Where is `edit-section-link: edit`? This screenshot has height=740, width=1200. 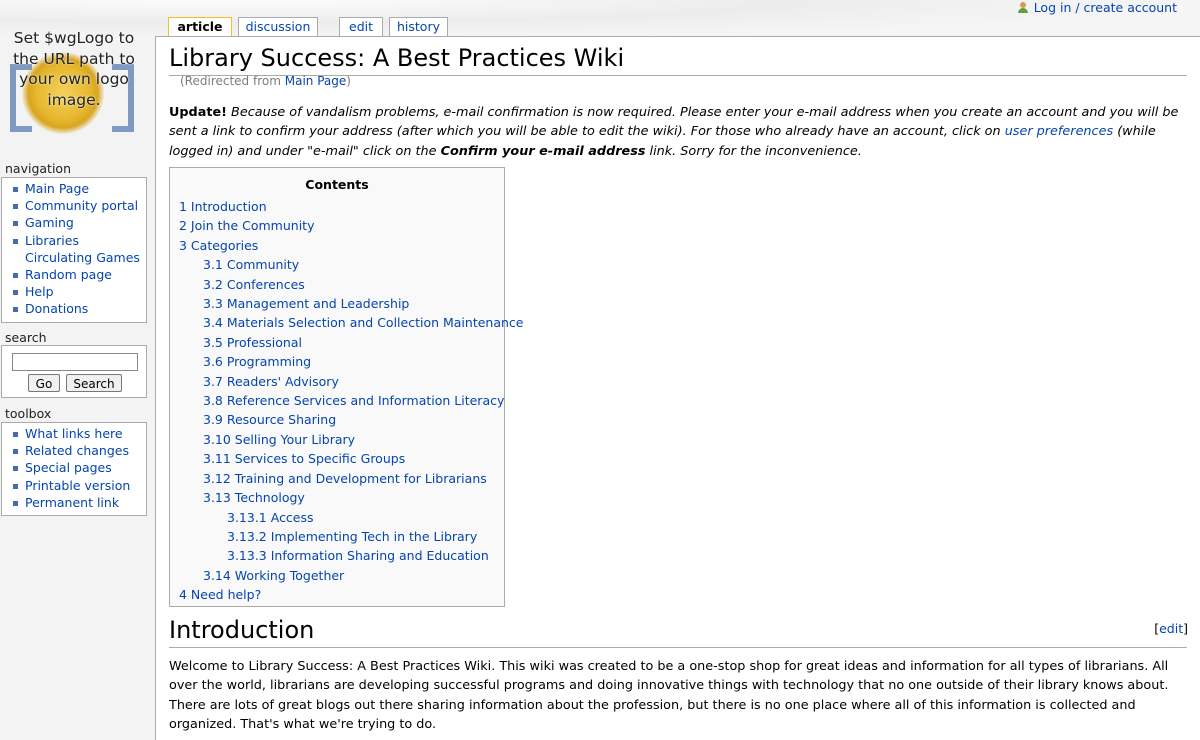
edit-section-link: edit is located at coordinates (1171, 628).